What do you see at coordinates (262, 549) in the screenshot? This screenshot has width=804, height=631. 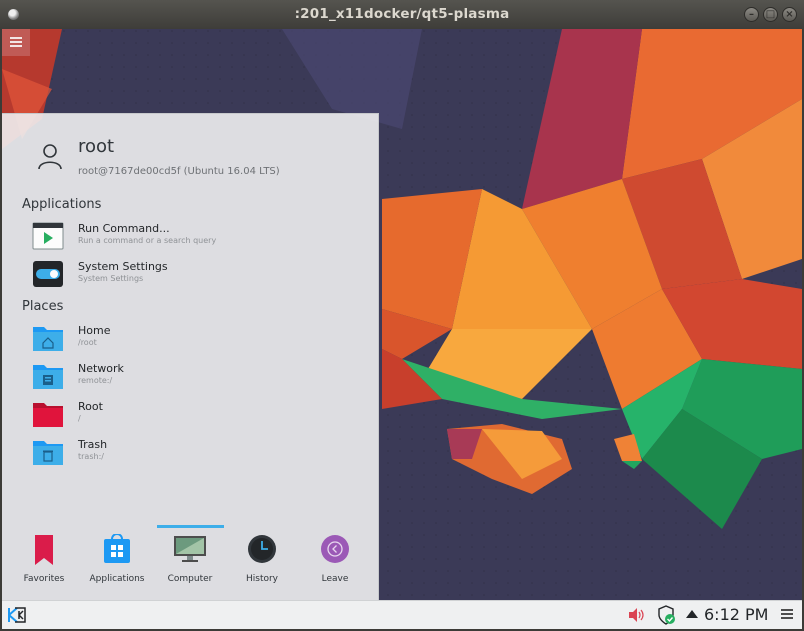 I see `clock-icon` at bounding box center [262, 549].